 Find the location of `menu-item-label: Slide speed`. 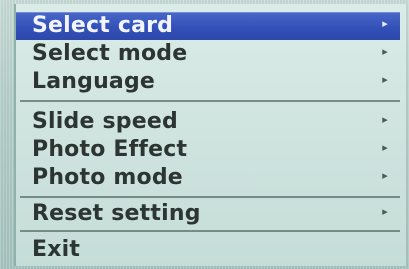

menu-item-label: Slide speed is located at coordinates (105, 121).